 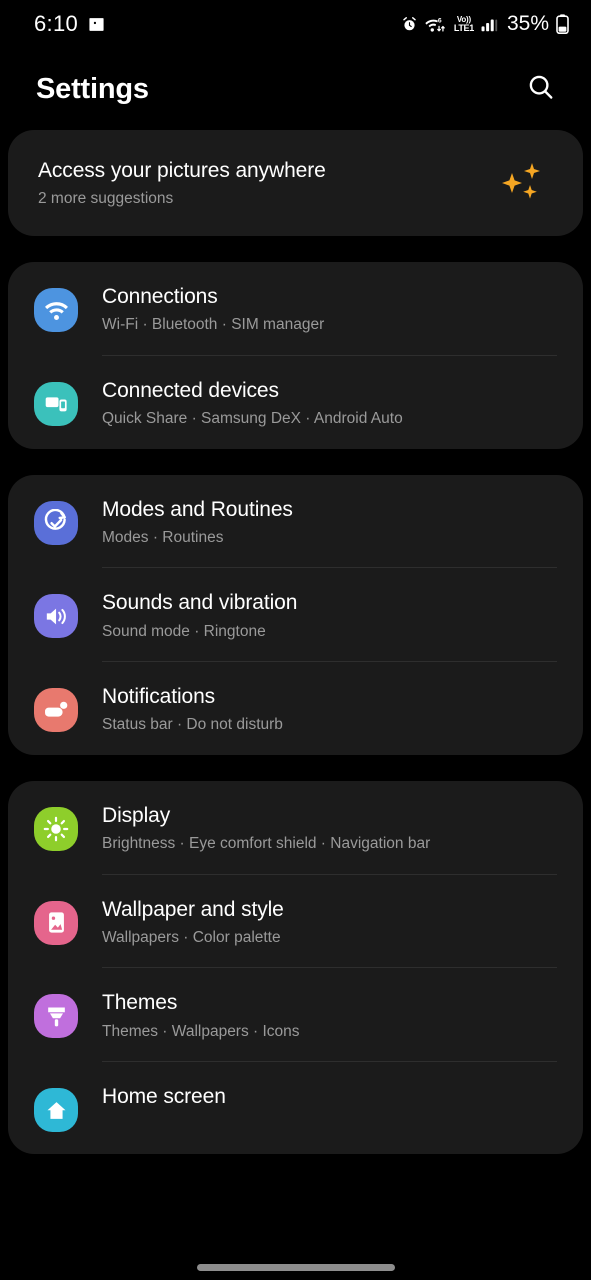 What do you see at coordinates (295, 1108) in the screenshot?
I see `settings-row-home-screen: Home screen` at bounding box center [295, 1108].